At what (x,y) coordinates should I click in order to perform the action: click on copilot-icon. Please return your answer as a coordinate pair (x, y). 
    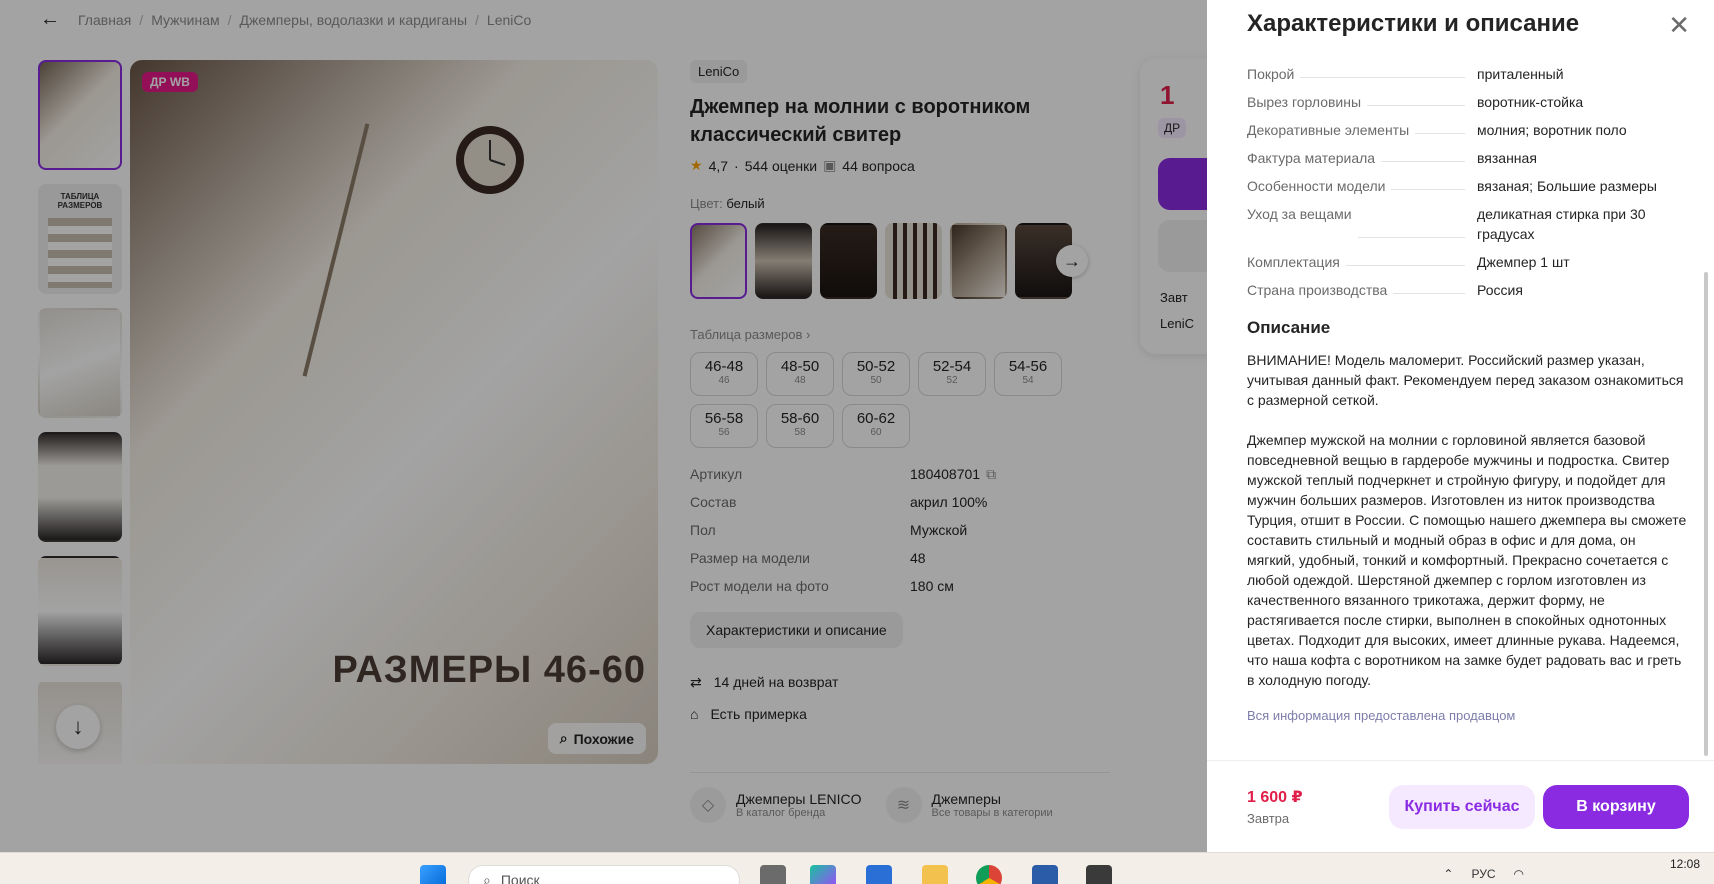
    Looking at the image, I should click on (823, 874).